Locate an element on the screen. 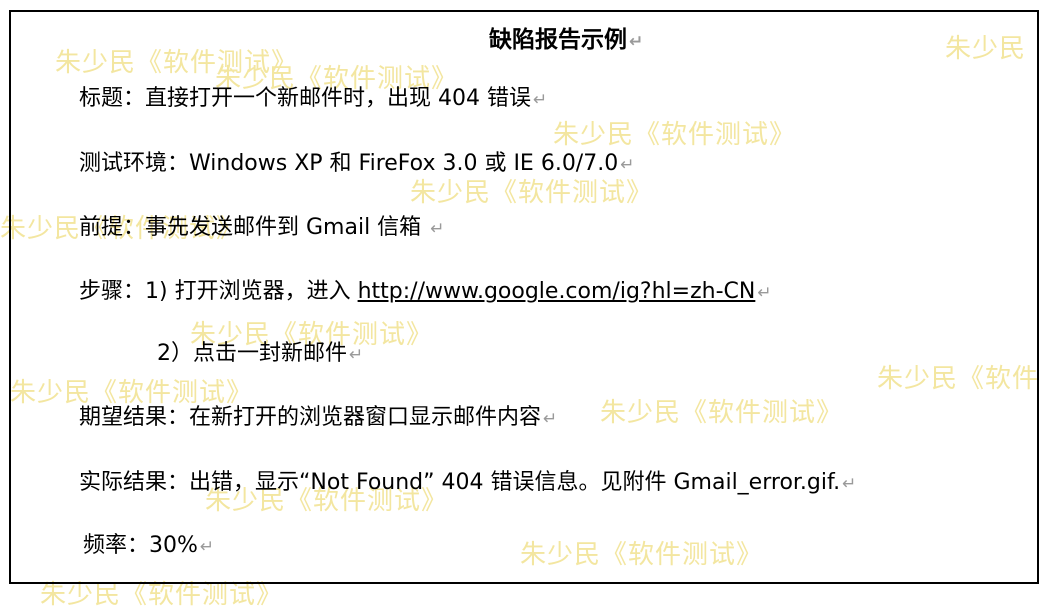 The height and width of the screenshot is (611, 1044). frequency-line: 频率：30% ↵ is located at coordinates (148, 546).